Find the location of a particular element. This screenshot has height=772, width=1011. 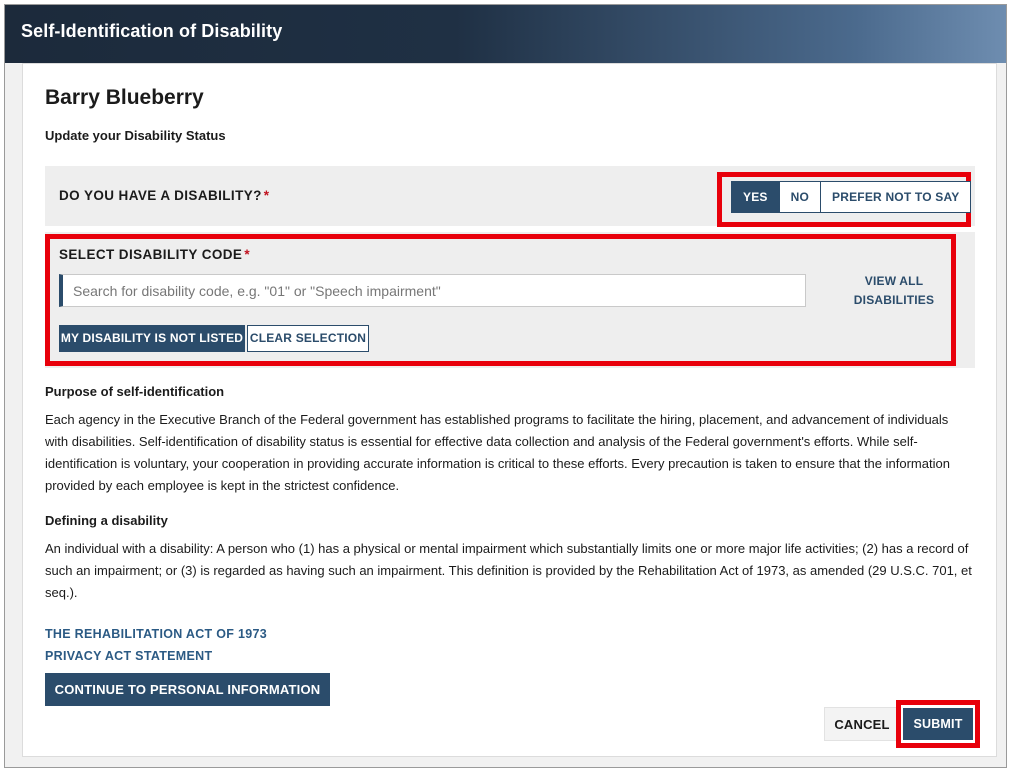

view-all-line-1: VIEW ALL is located at coordinates (894, 281).